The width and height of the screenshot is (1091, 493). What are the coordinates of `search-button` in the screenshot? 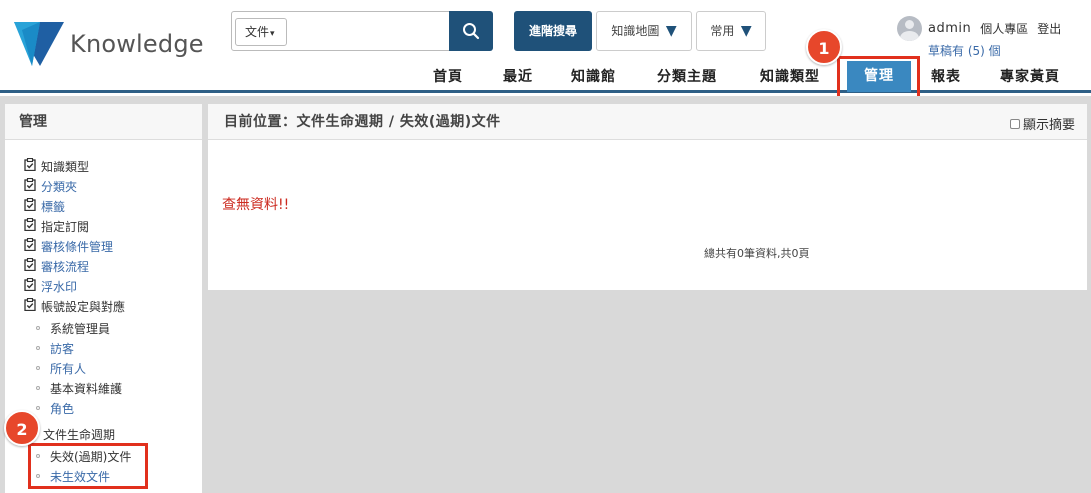 It's located at (471, 31).